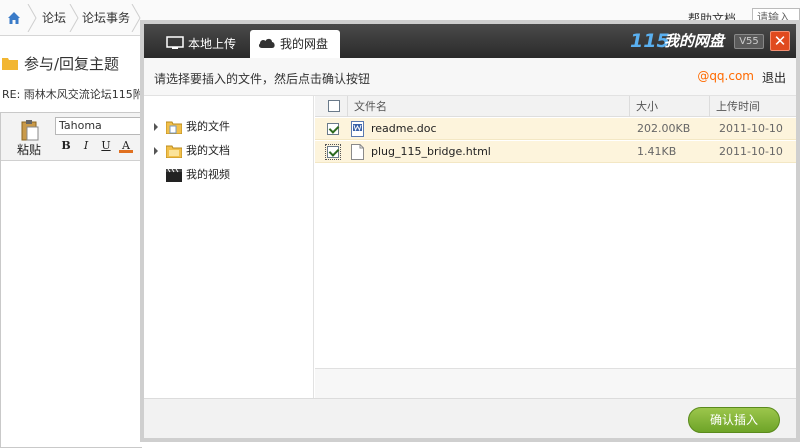  What do you see at coordinates (174, 151) in the screenshot?
I see `document-folder-icon` at bounding box center [174, 151].